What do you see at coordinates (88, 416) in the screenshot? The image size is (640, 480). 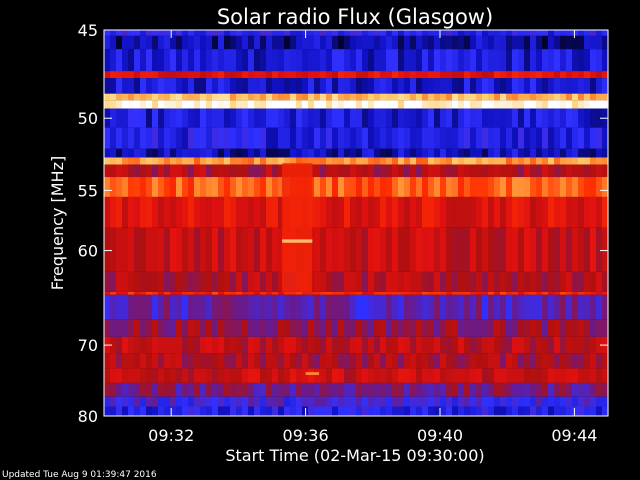 I see `y-tick-label: 80` at bounding box center [88, 416].